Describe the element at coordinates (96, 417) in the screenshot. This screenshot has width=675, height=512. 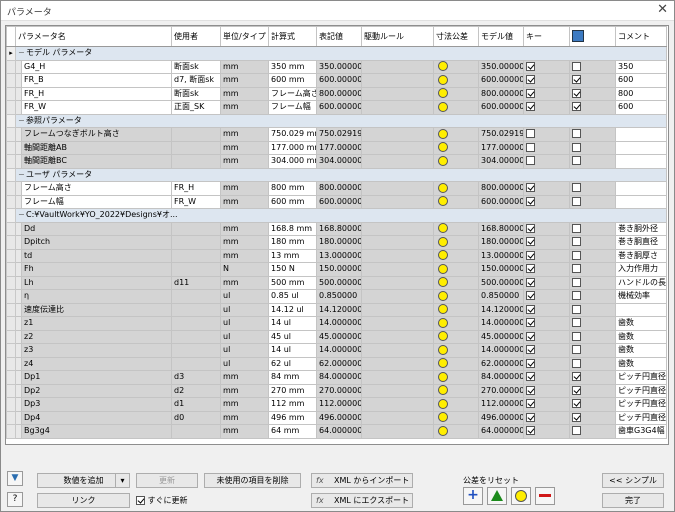
I see `param-name-cell: Dp4` at that location.